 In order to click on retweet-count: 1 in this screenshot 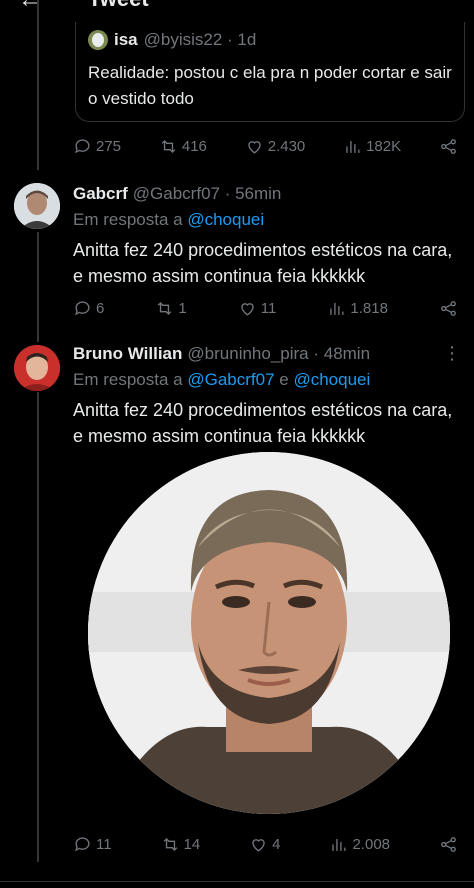, I will do `click(182, 308)`.